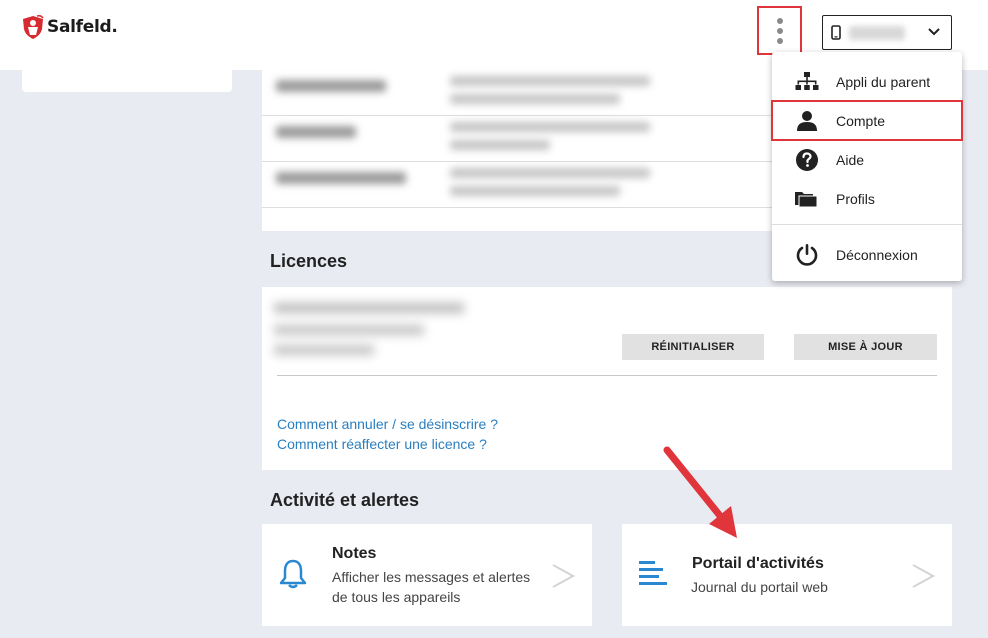 This screenshot has width=988, height=638. What do you see at coordinates (850, 159) in the screenshot?
I see `menu-item-label: Aide` at bounding box center [850, 159].